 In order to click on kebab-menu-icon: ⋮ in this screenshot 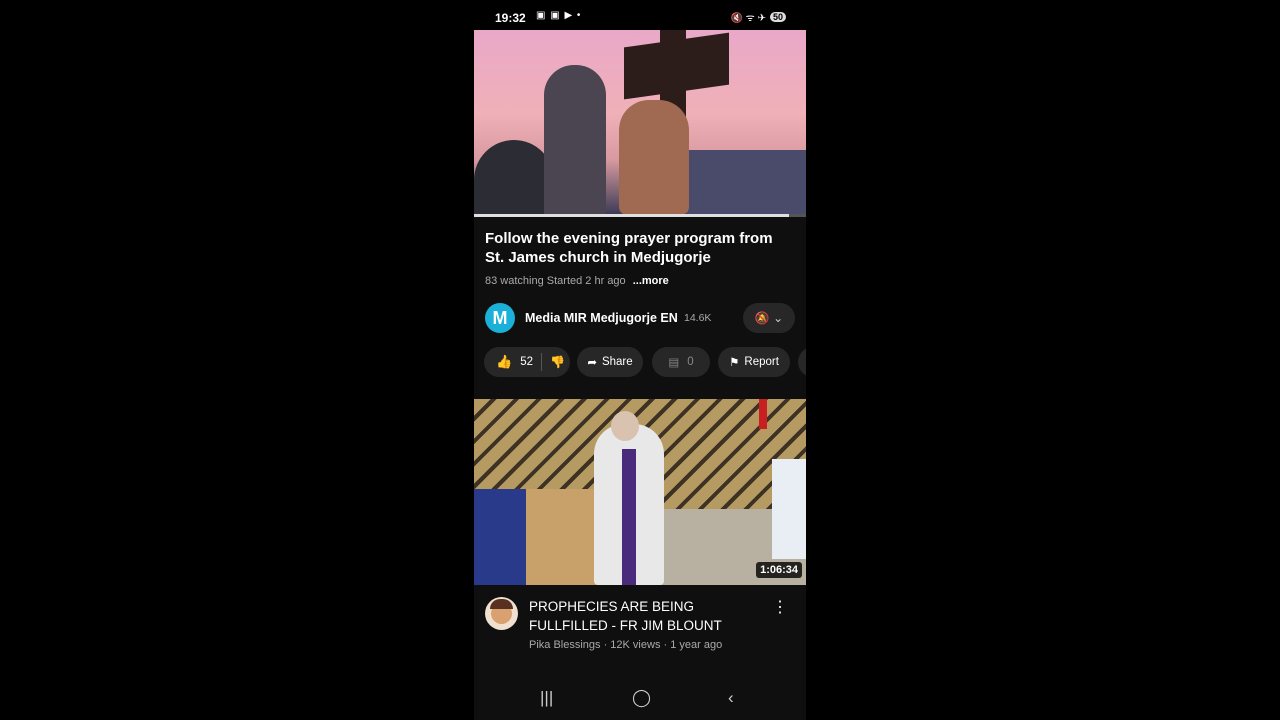, I will do `click(780, 608)`.